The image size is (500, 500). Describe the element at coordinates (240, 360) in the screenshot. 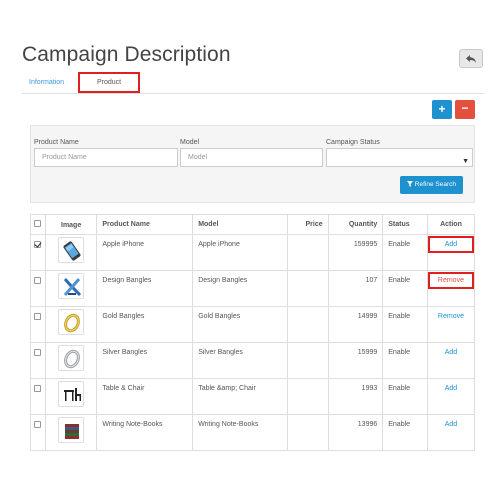

I see `product-model: Silver Bangles` at that location.